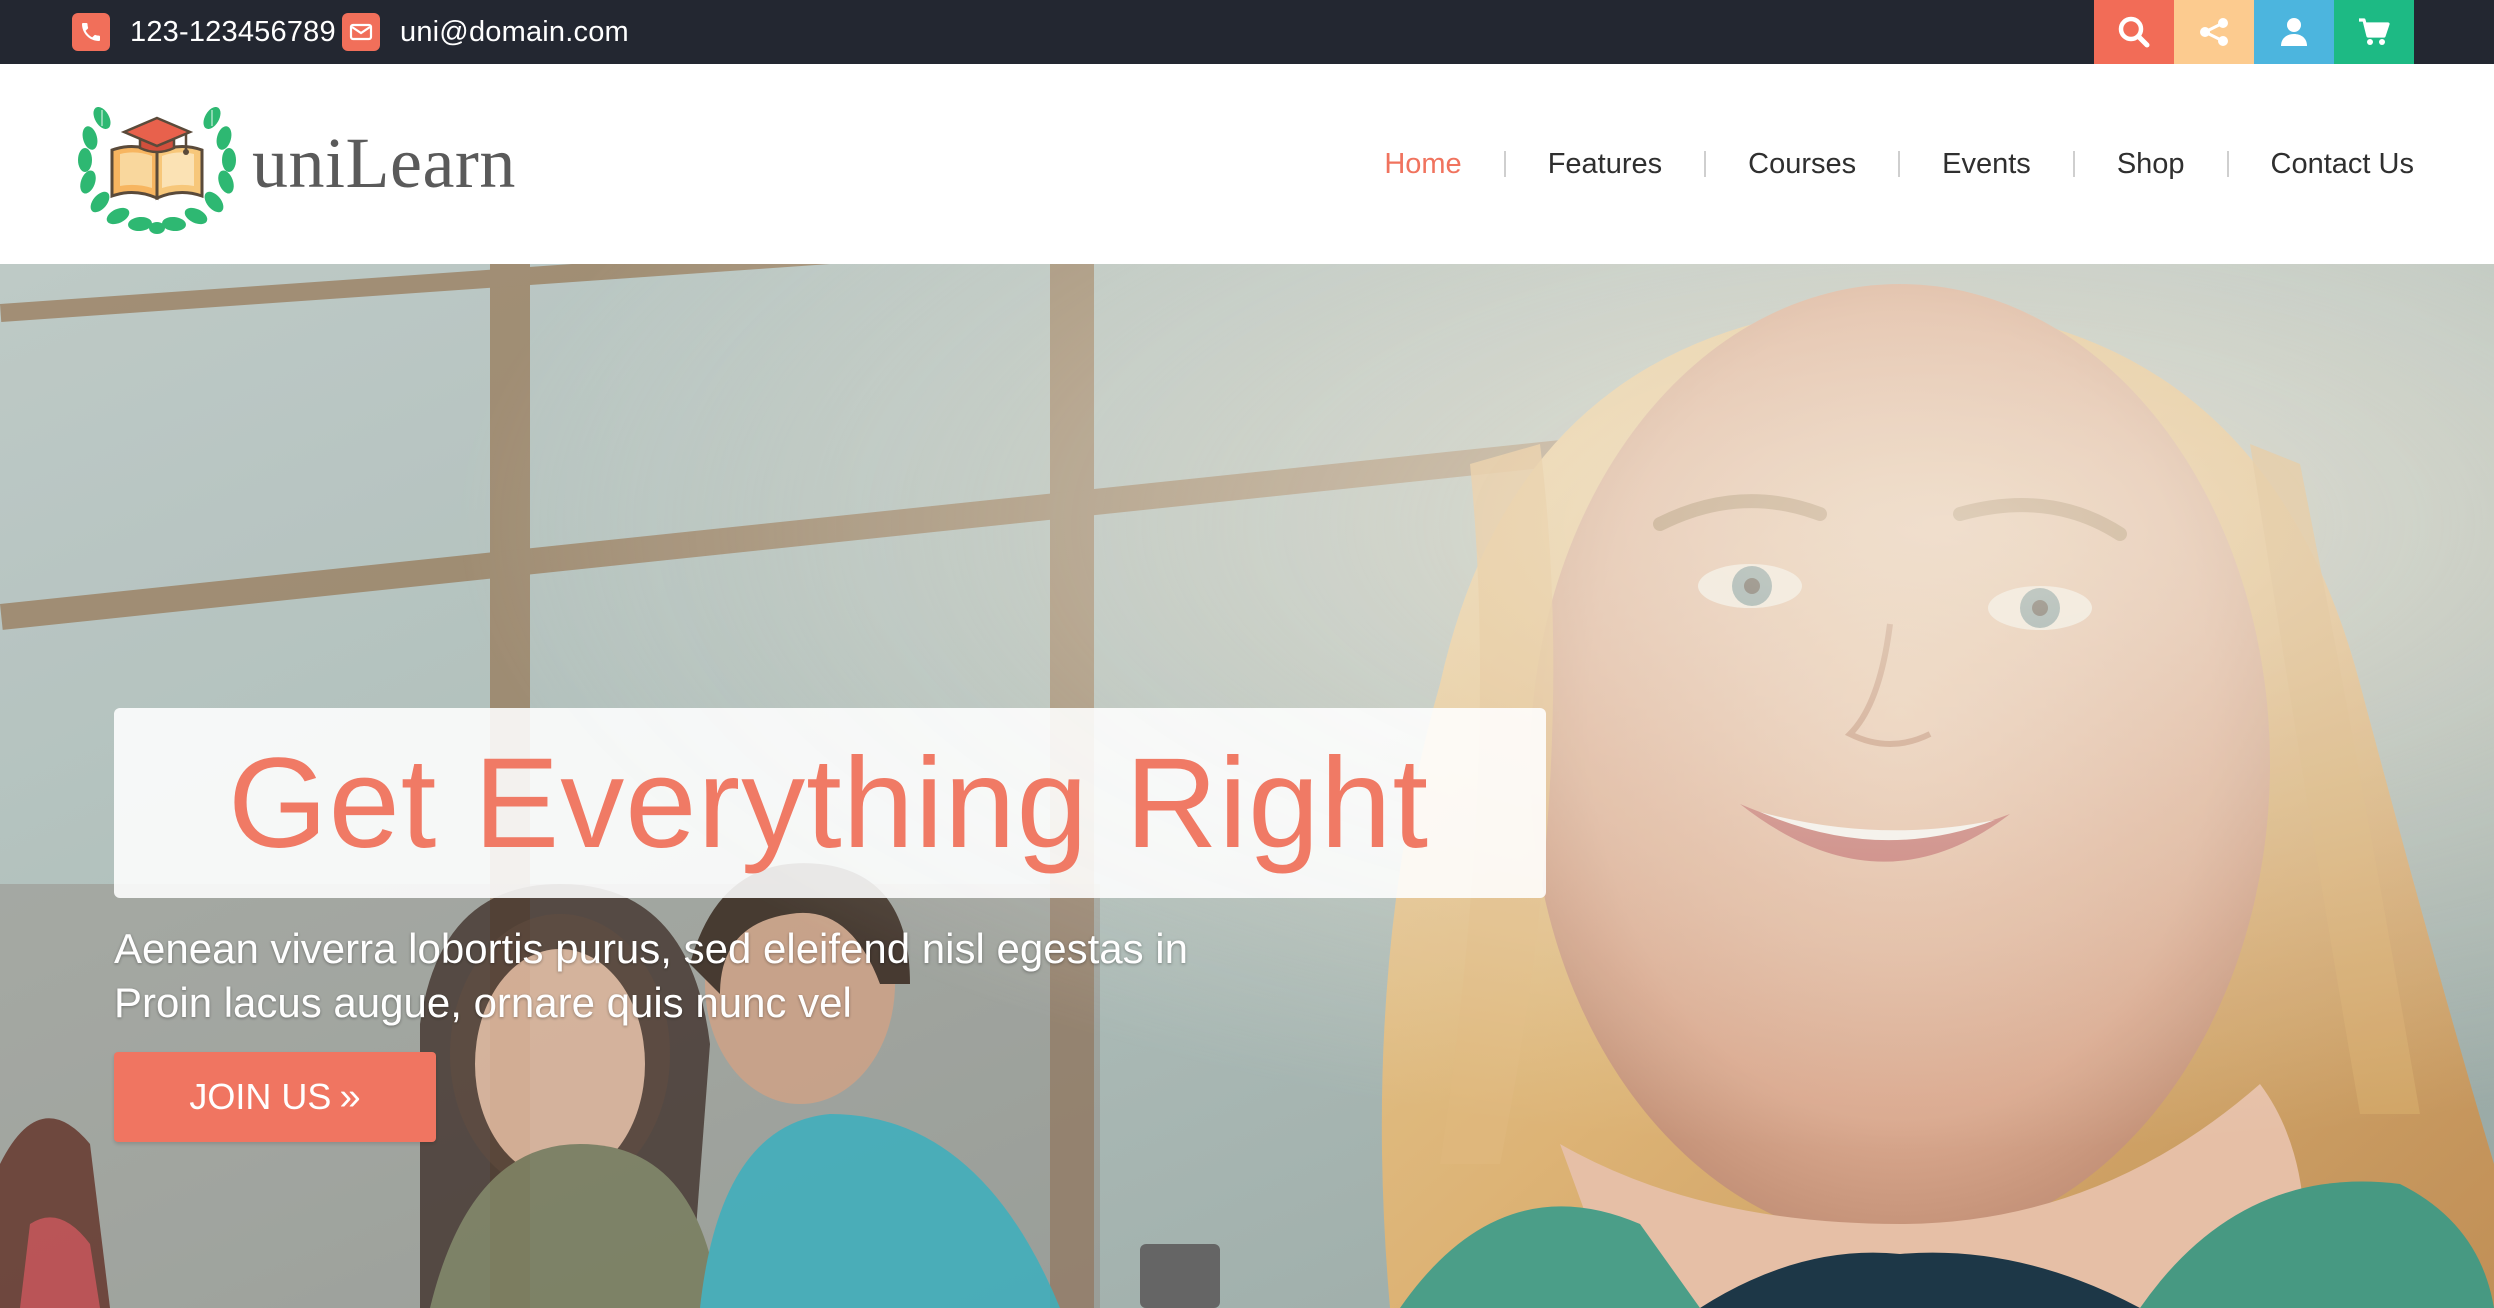 This screenshot has width=2494, height=1308. What do you see at coordinates (1605, 164) in the screenshot?
I see `nav-item-features: Features` at bounding box center [1605, 164].